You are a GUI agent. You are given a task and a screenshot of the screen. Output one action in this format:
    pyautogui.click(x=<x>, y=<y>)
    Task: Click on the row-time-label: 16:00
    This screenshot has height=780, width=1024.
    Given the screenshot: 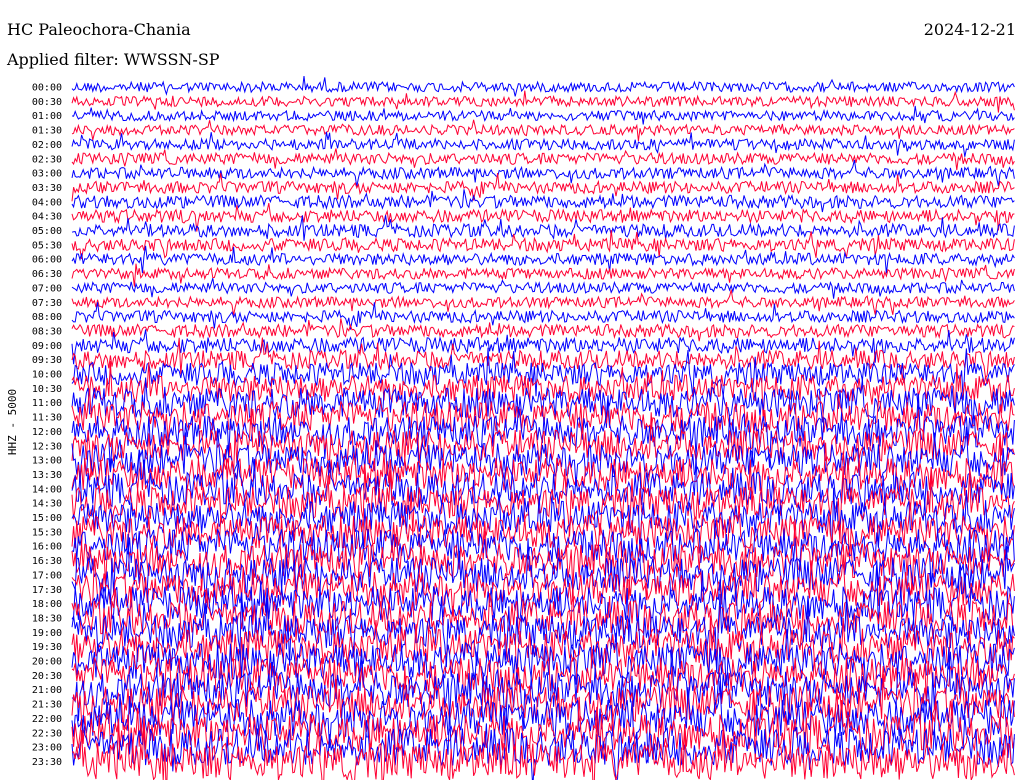 What is the action you would take?
    pyautogui.click(x=47, y=547)
    